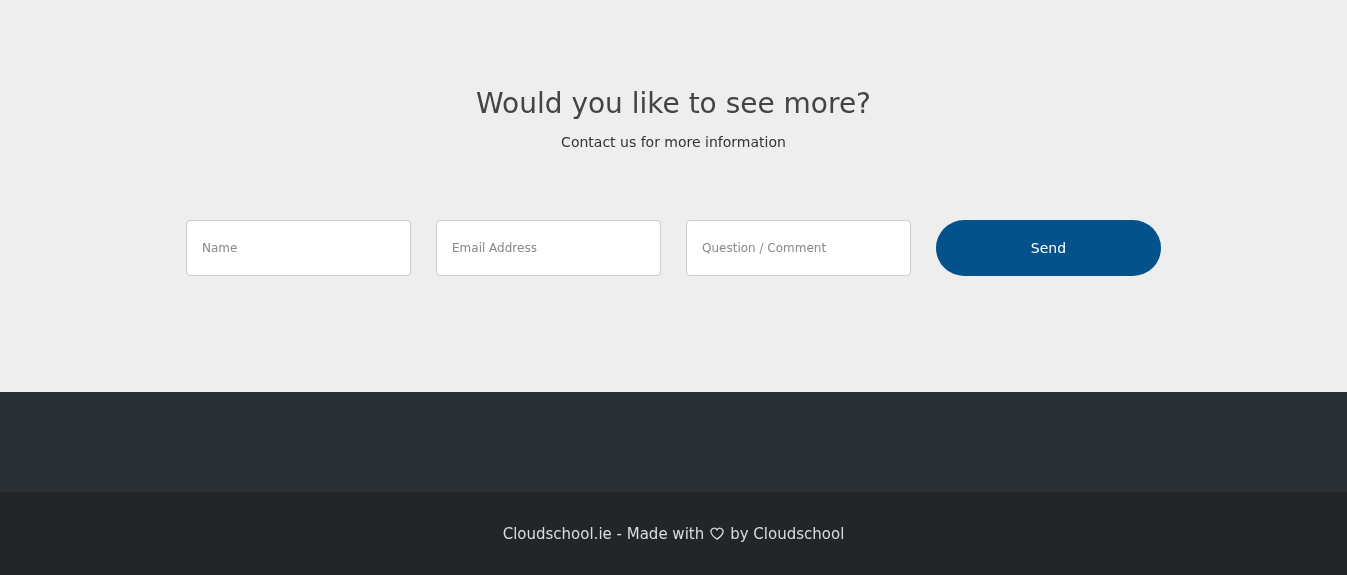 This screenshot has width=1347, height=575. I want to click on footer-text: by Cloudschool, so click(787, 533).